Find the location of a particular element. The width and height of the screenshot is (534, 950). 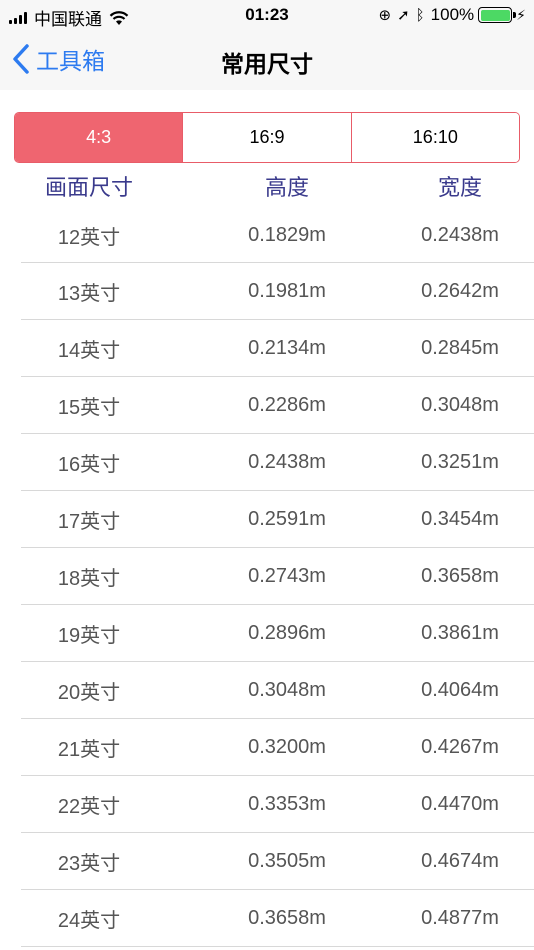

aspect-ratio-segmented-control: 4:3 16:9 16:10 is located at coordinates (267, 137).